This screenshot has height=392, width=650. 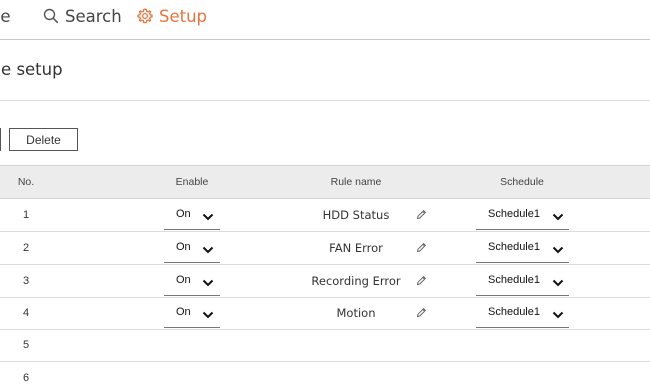 I want to click on nav-live: ive, so click(x=5, y=16).